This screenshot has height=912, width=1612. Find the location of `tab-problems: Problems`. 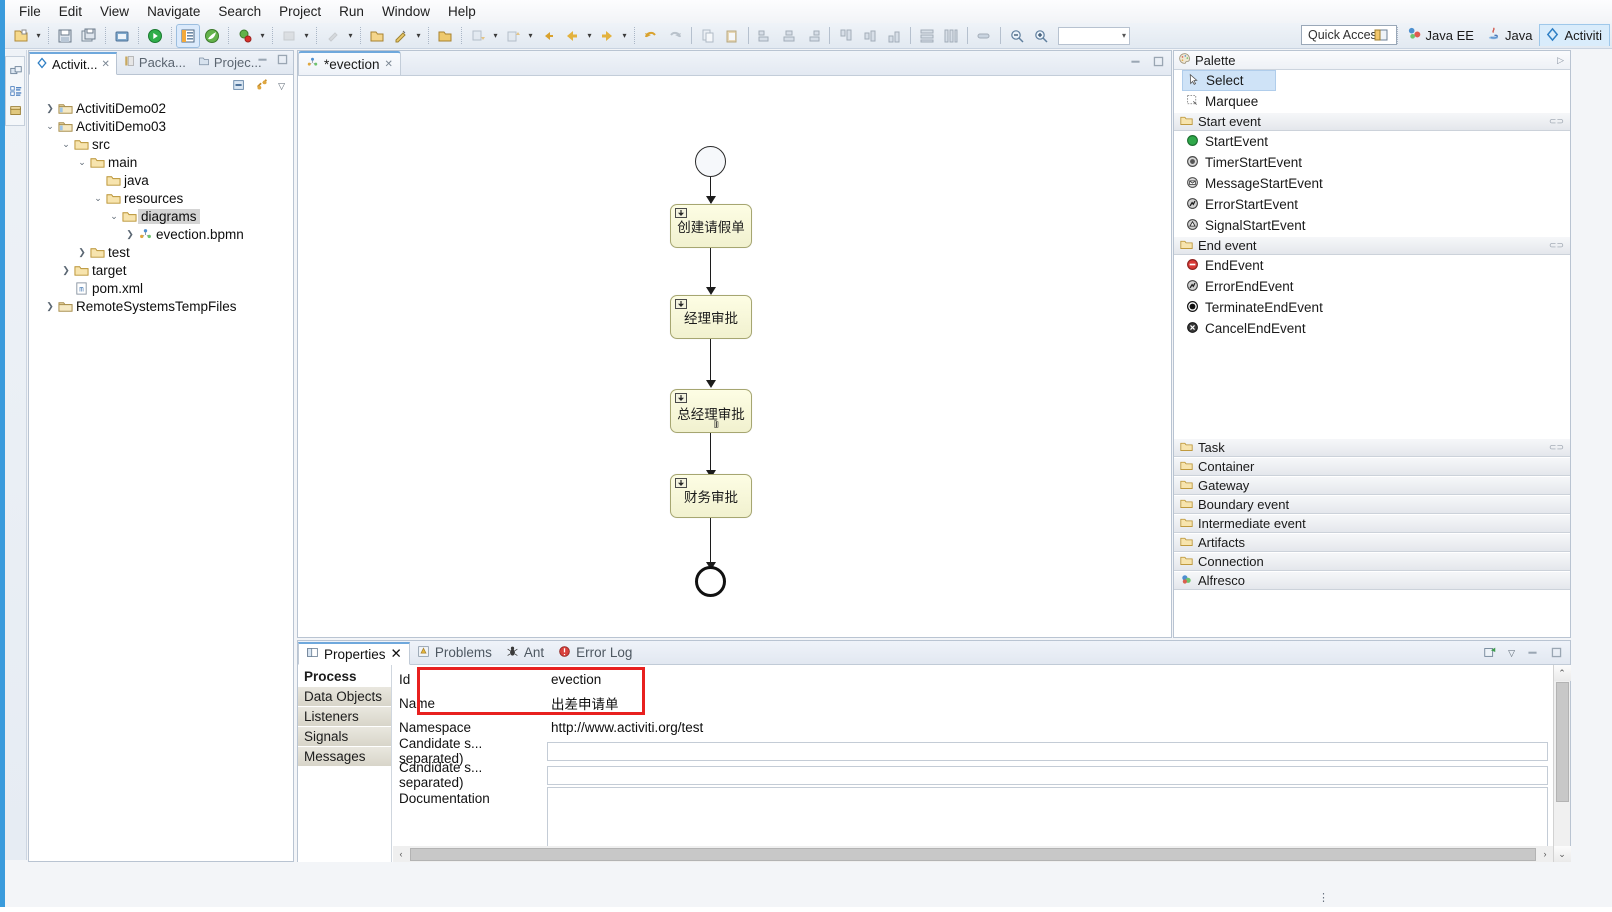

tab-problems: Problems is located at coordinates (454, 652).